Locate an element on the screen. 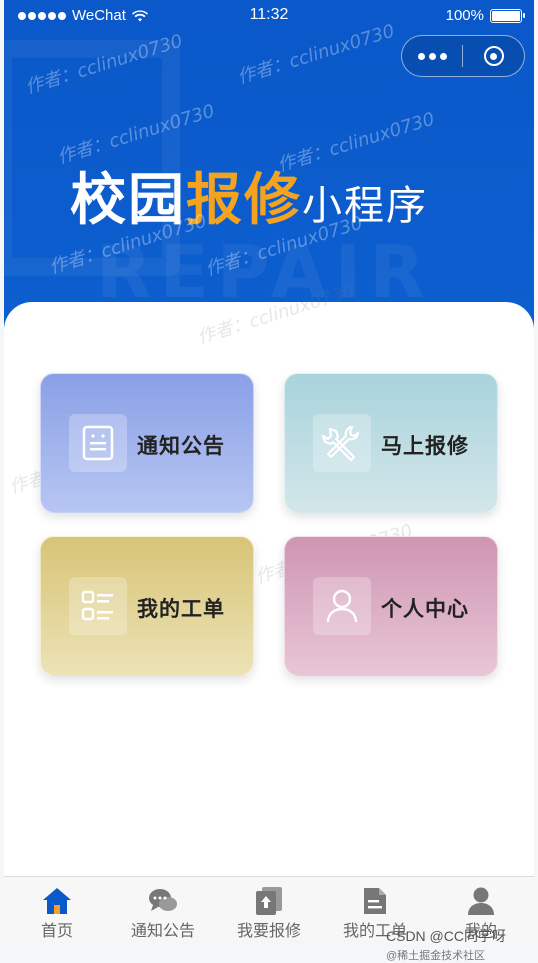 This screenshot has height=963, width=538. csdn-credit: CSDN @CC同学呀 @稀土掘金技术社区 is located at coordinates (446, 944).